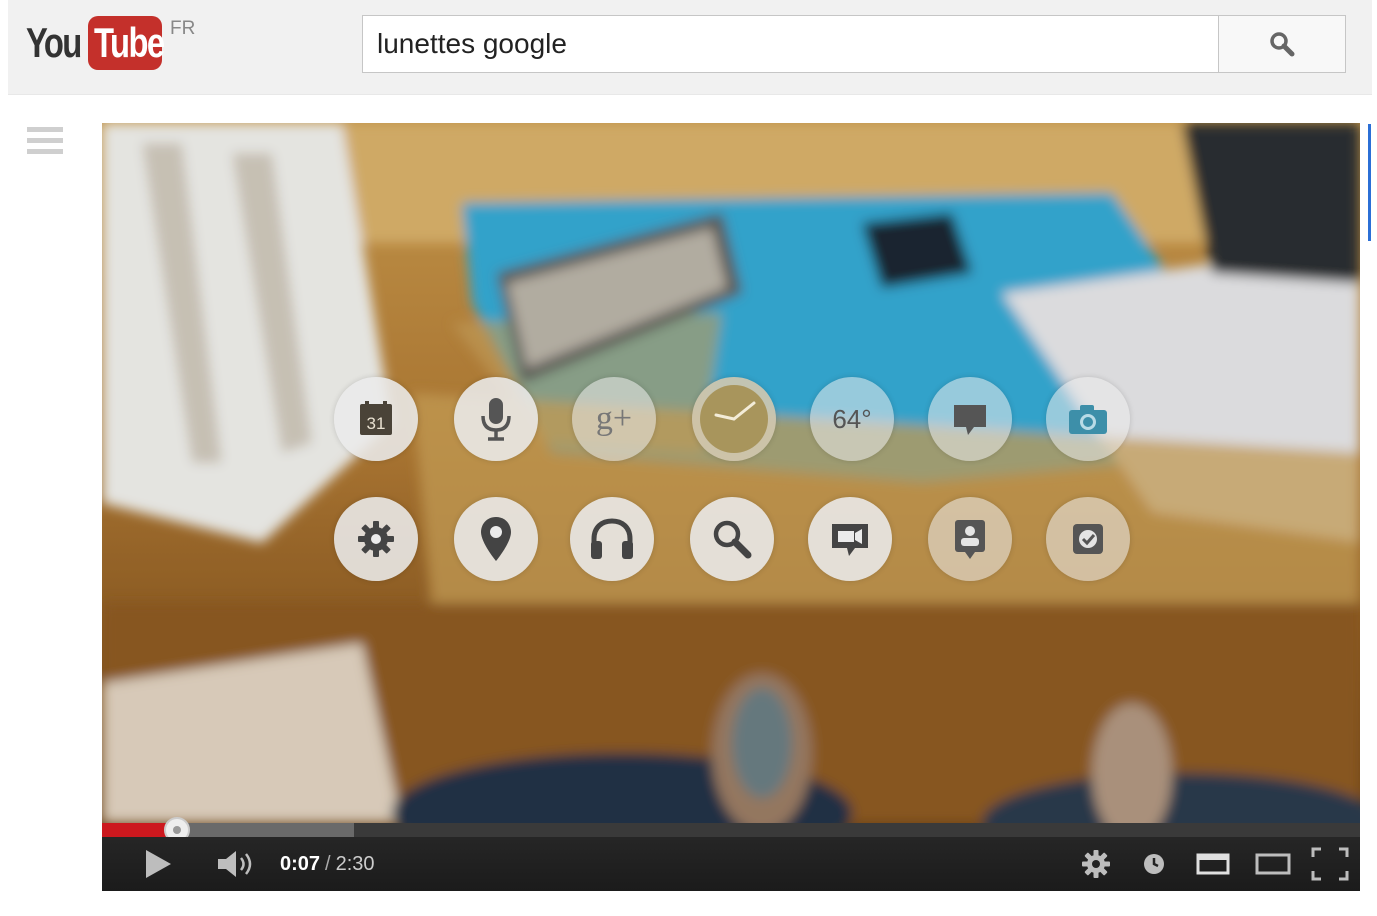 The width and height of the screenshot is (1377, 916). I want to click on camera-icon, so click(1088, 419).